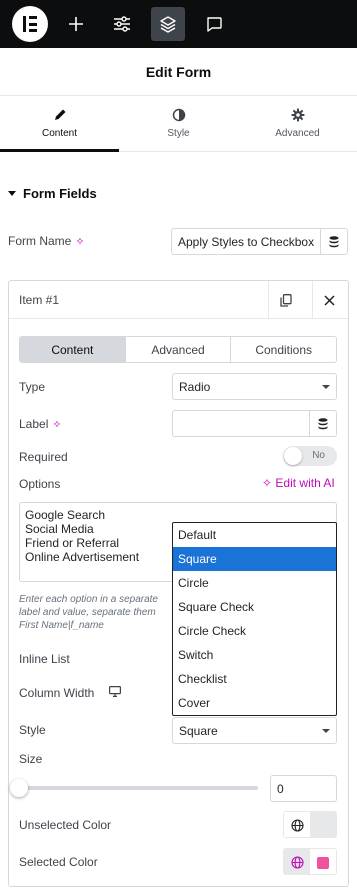  I want to click on layers-icon, so click(168, 24).